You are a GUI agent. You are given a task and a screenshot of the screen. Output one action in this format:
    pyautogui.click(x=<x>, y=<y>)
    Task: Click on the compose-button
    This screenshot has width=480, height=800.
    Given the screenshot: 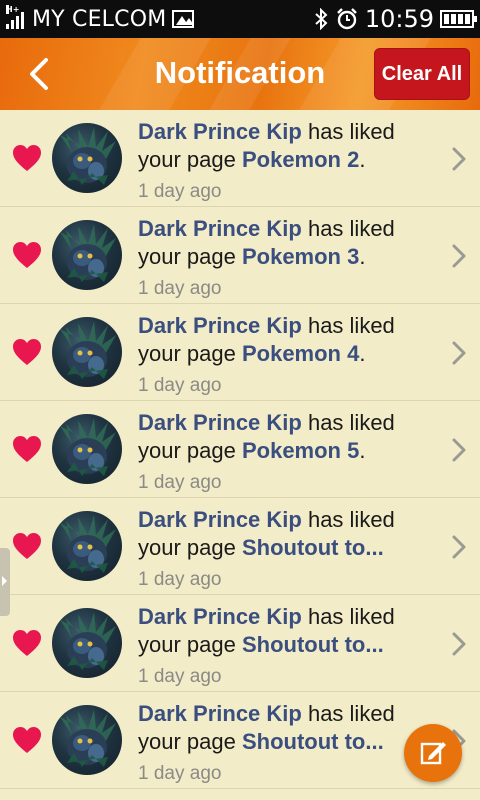 What is the action you would take?
    pyautogui.click(x=433, y=753)
    